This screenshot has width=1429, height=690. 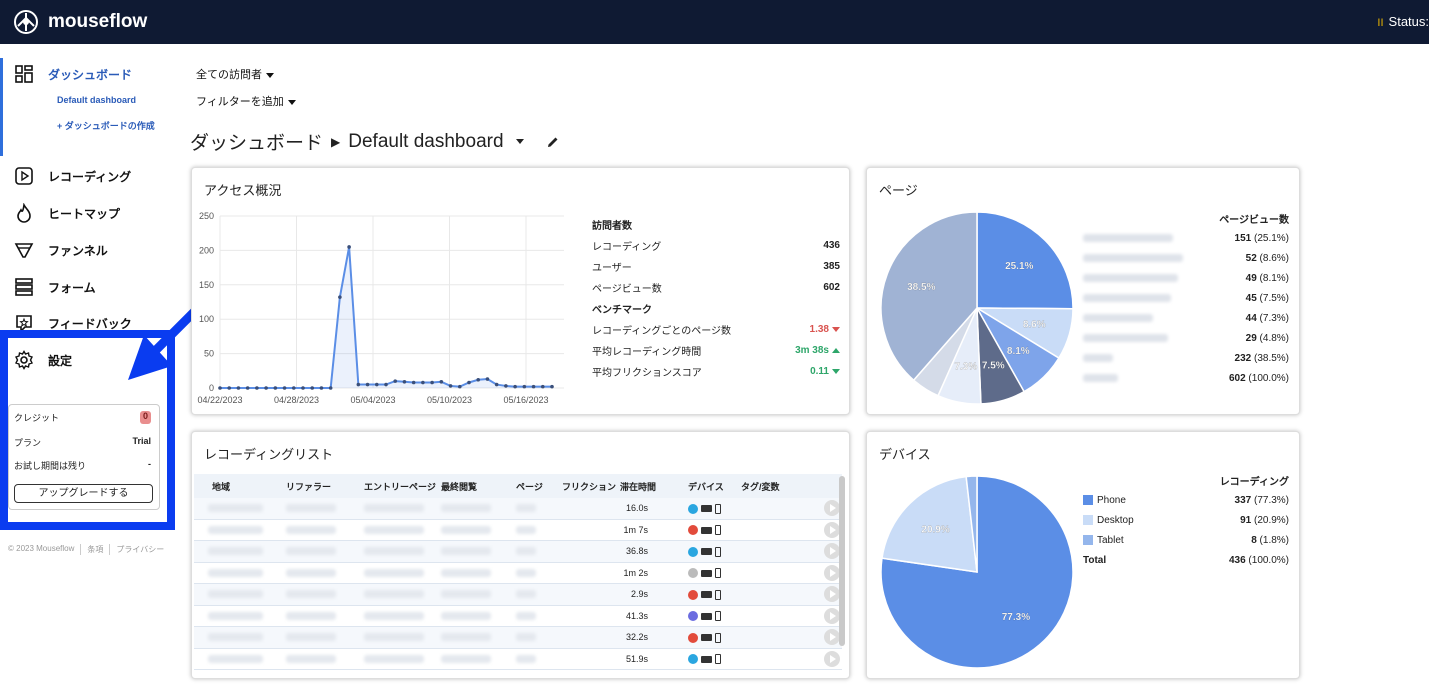 I want to click on active-indicator, so click(x=1, y=107).